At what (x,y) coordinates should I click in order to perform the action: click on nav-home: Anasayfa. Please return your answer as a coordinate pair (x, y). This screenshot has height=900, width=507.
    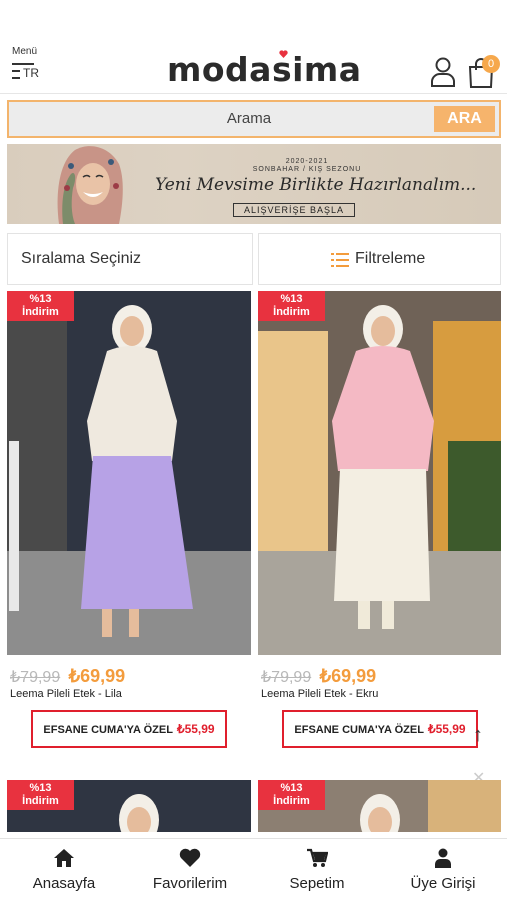
    Looking at the image, I should click on (64, 869).